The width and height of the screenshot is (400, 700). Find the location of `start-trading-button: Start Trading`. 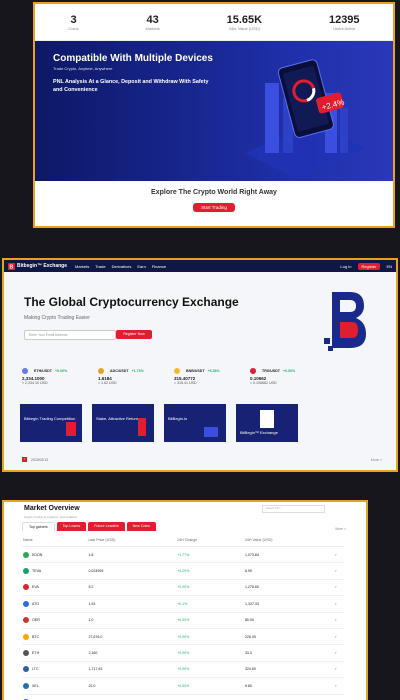

start-trading-button: Start Trading is located at coordinates (214, 207).